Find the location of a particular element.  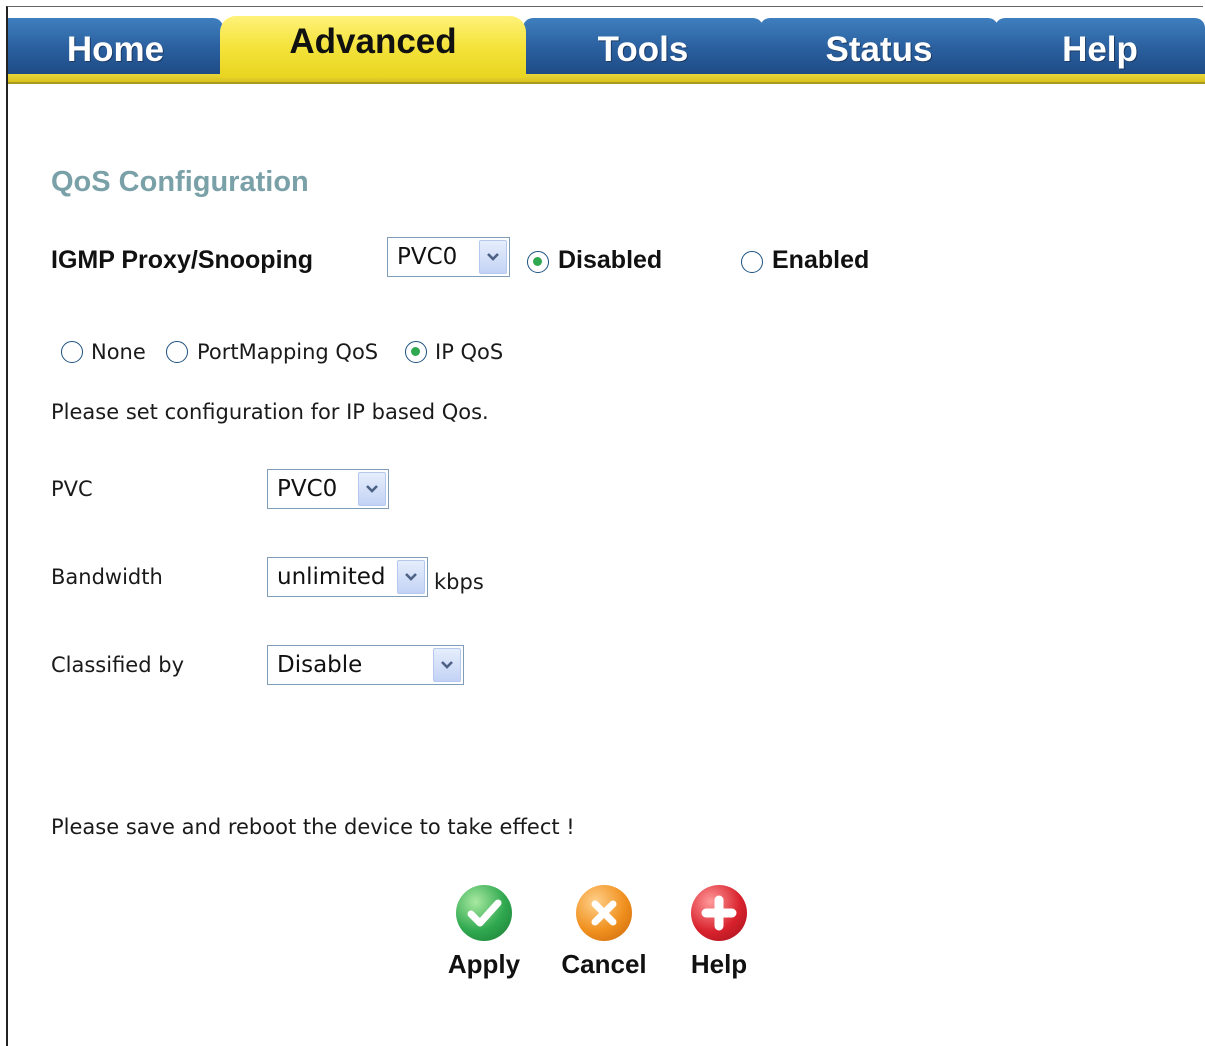

cancel-button: Cancel is located at coordinates (604, 940).